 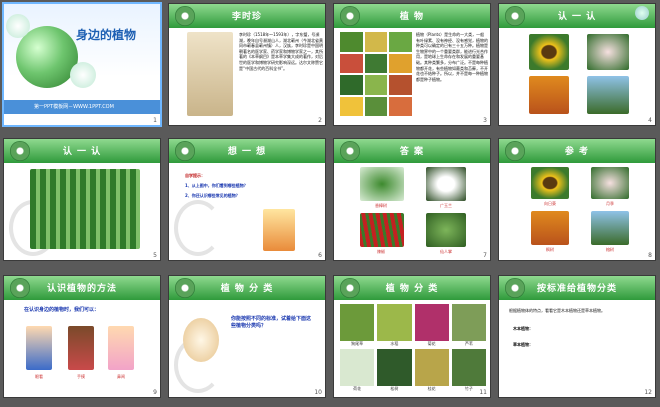 I want to click on slide-title: 答 案, so click(x=412, y=152).